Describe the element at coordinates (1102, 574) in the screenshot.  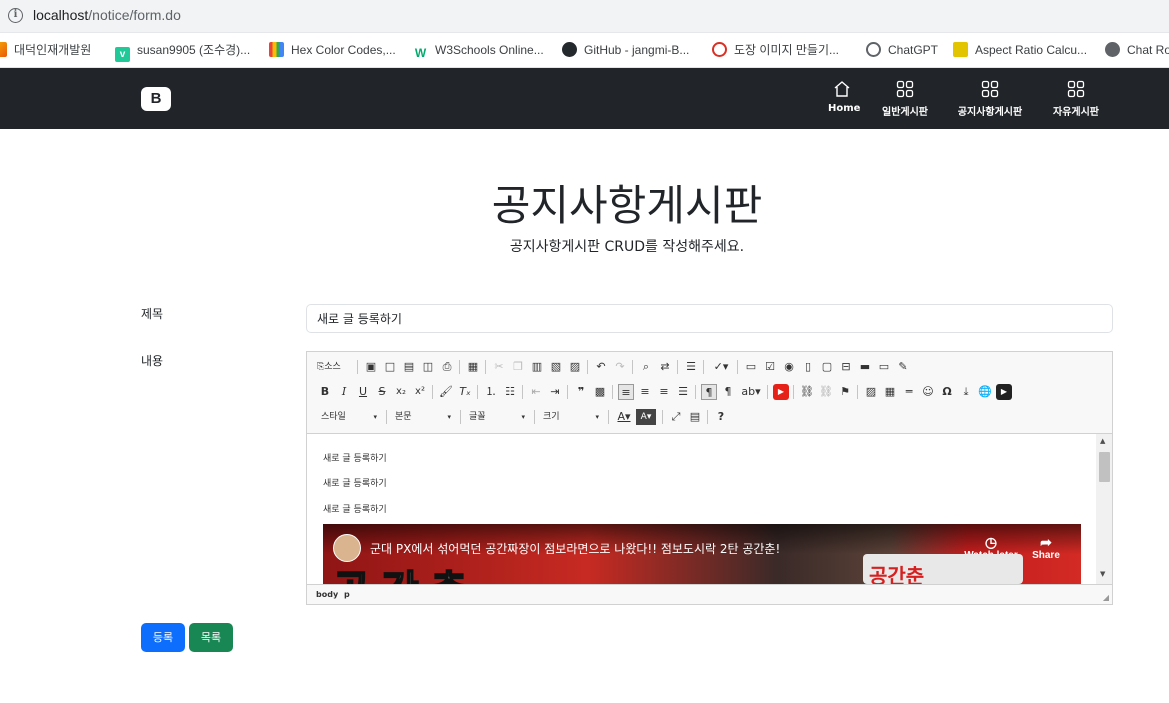
I see `scroll-down-icon: ▼` at that location.